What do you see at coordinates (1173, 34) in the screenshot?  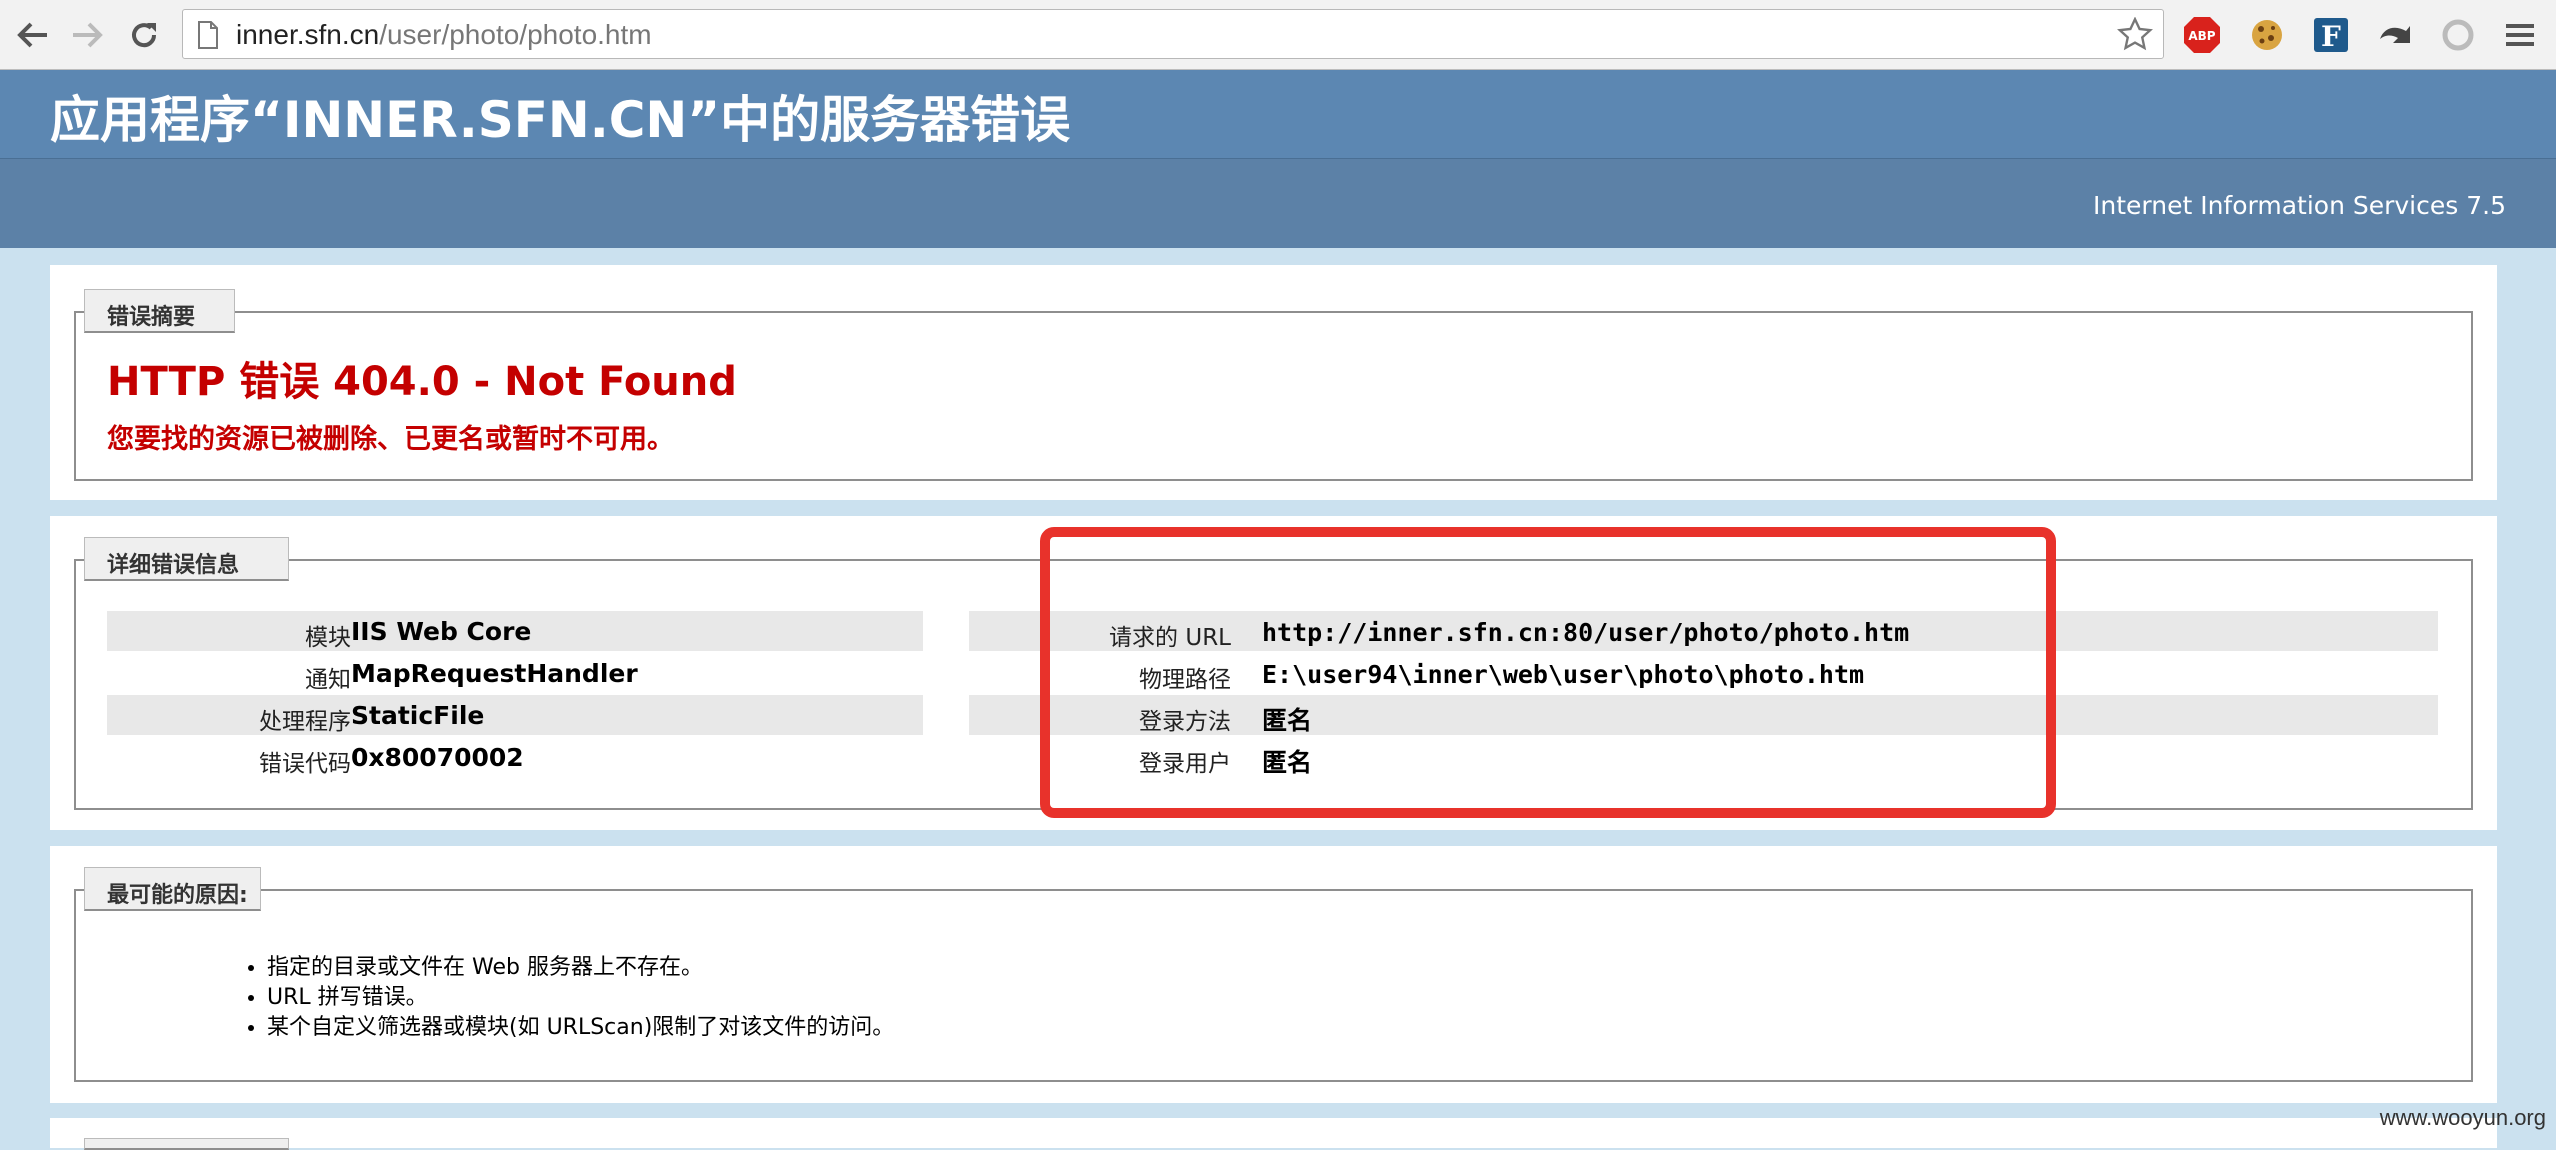 I see `address-bar: inner.sfn.cn/user/photo/photo.htm` at bounding box center [1173, 34].